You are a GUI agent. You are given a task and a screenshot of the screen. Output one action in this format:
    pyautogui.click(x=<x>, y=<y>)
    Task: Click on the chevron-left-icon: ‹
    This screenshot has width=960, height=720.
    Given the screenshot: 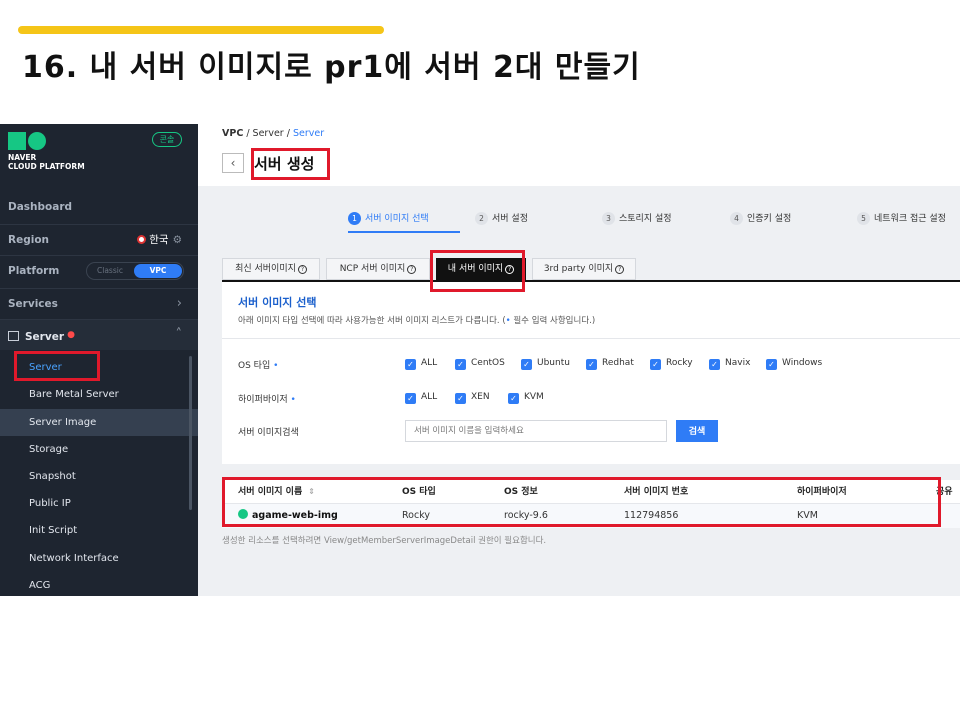 What is the action you would take?
    pyautogui.click(x=233, y=163)
    